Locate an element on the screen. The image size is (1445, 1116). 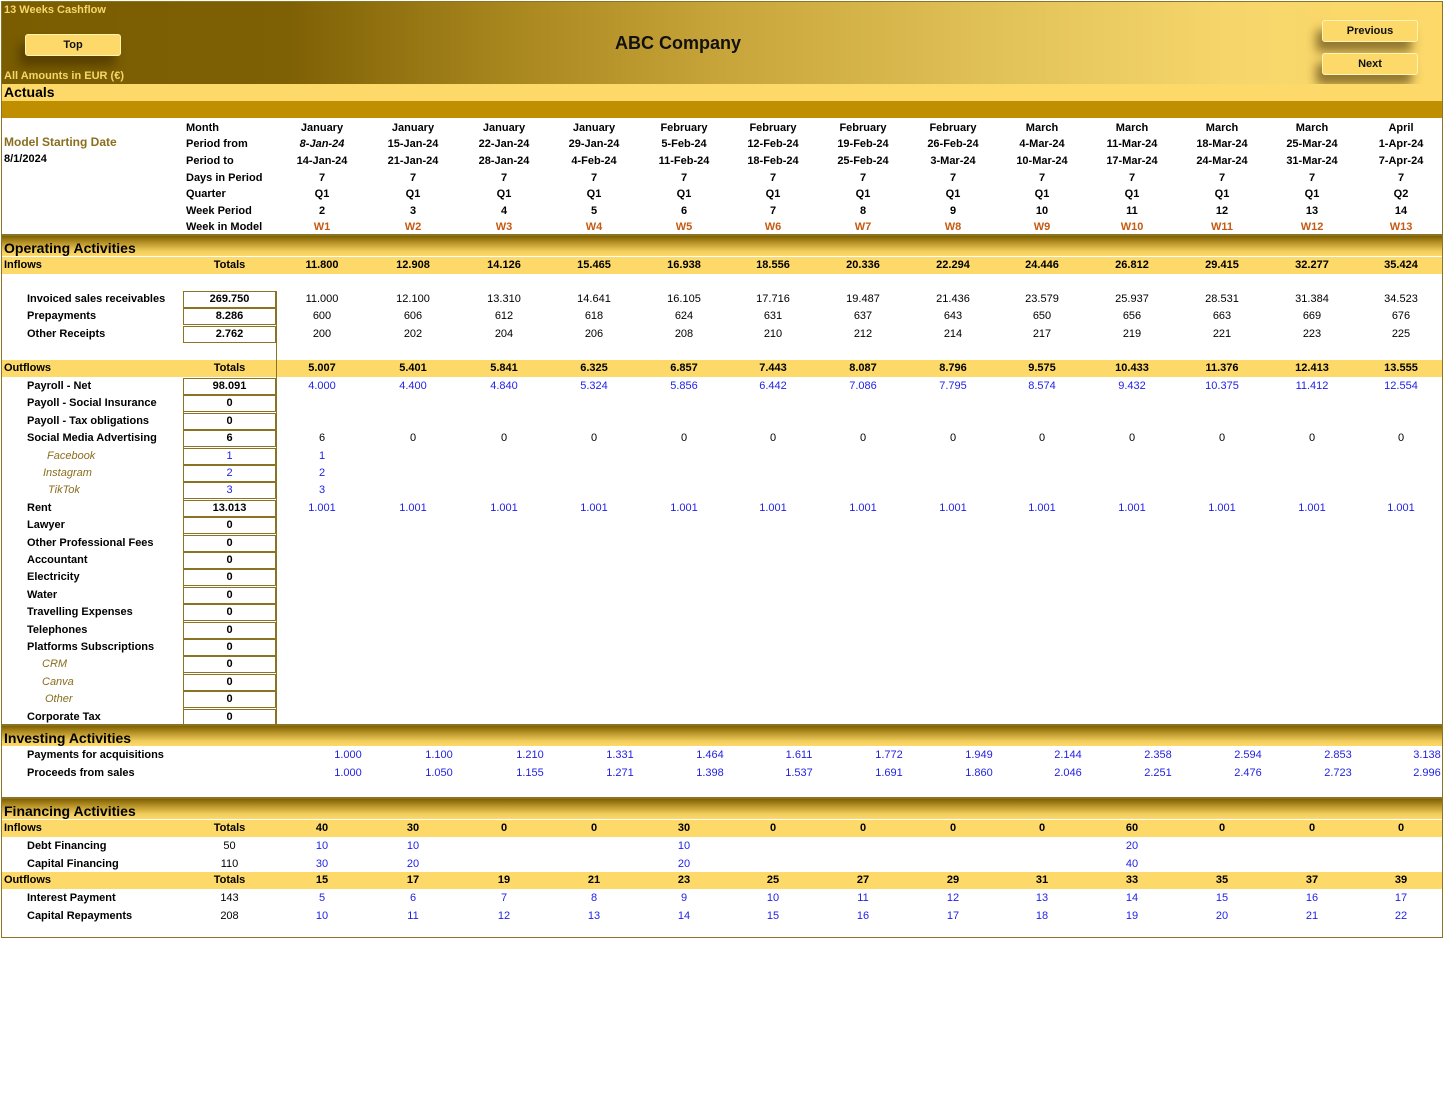
value-cell: 656 is located at coordinates (1132, 316).